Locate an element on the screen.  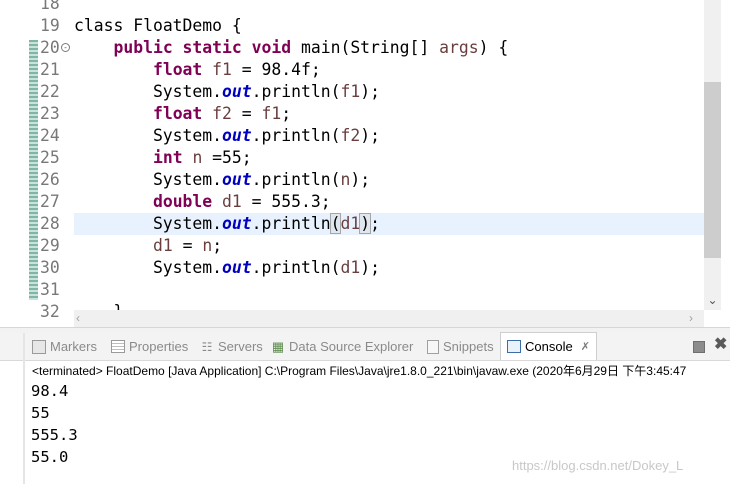
line-row: 31 is located at coordinates (352, 290).